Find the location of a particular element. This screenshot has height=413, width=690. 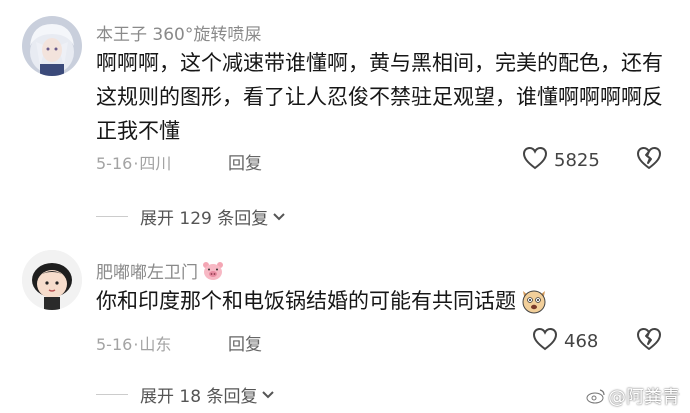

dog-face-emoji-icon is located at coordinates (534, 301).